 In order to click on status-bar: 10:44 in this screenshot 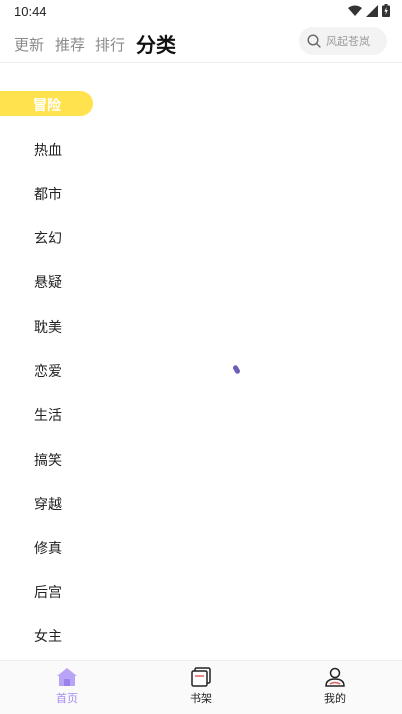, I will do `click(201, 12)`.